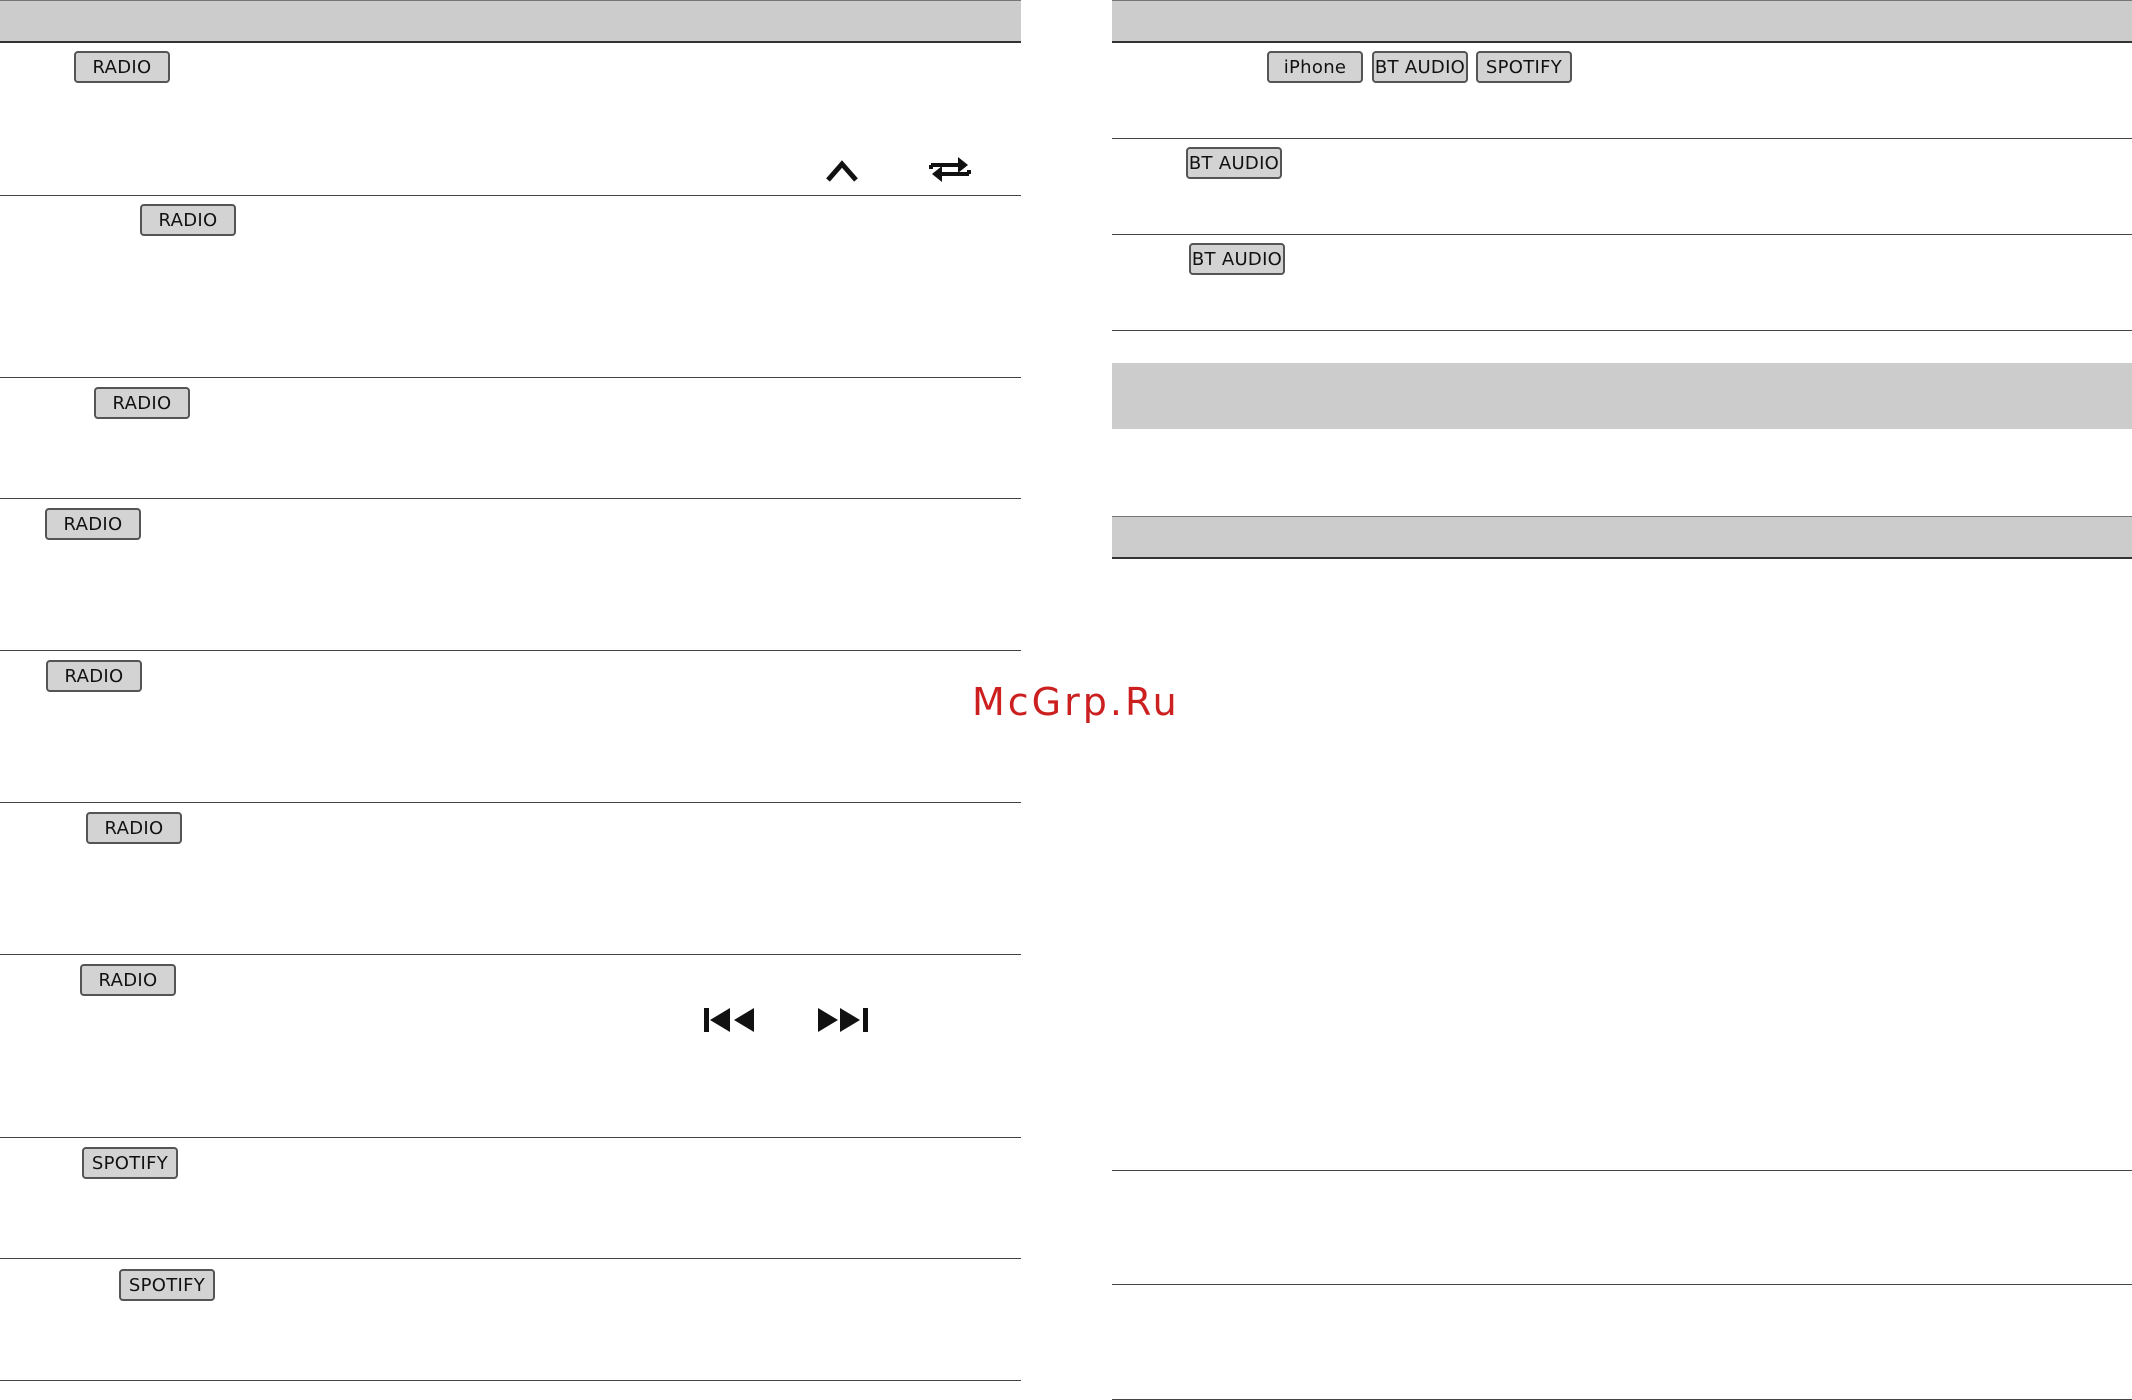 Image resolution: width=2132 pixels, height=1400 pixels. I want to click on radio-tag-1: RADIO, so click(122, 67).